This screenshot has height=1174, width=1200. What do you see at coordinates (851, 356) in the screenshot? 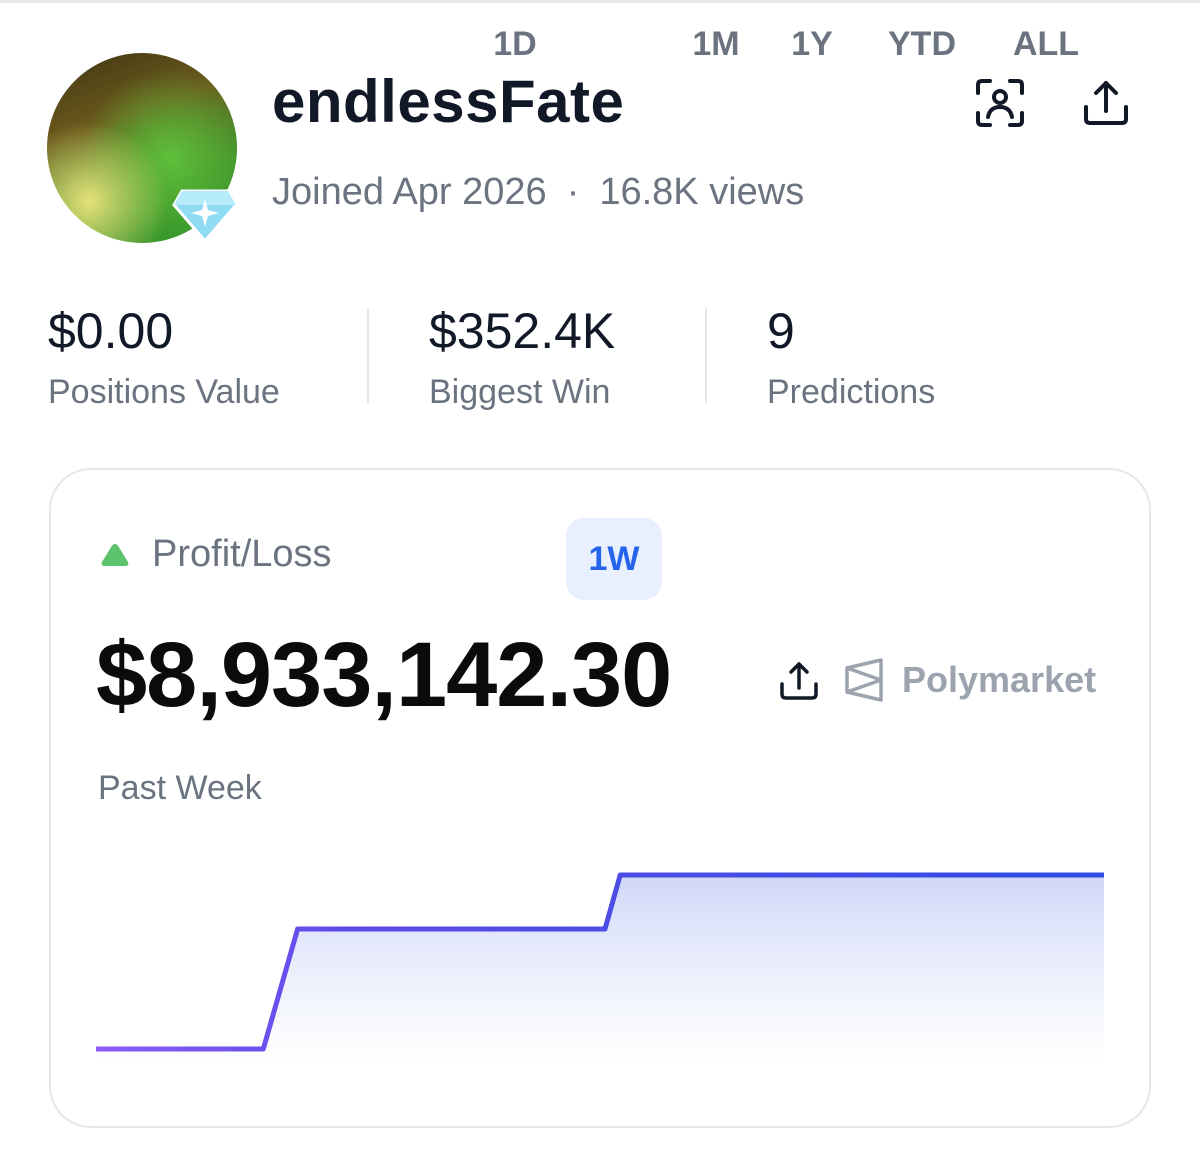
I see `stat-predictions: 9 Predictions` at bounding box center [851, 356].